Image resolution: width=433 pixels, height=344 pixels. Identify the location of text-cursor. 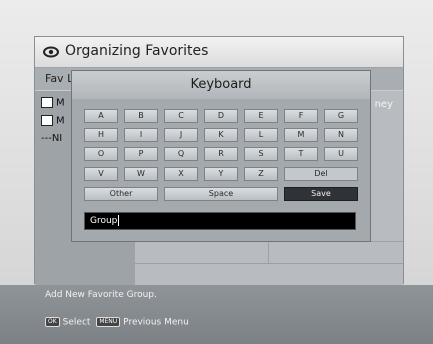
(119, 220).